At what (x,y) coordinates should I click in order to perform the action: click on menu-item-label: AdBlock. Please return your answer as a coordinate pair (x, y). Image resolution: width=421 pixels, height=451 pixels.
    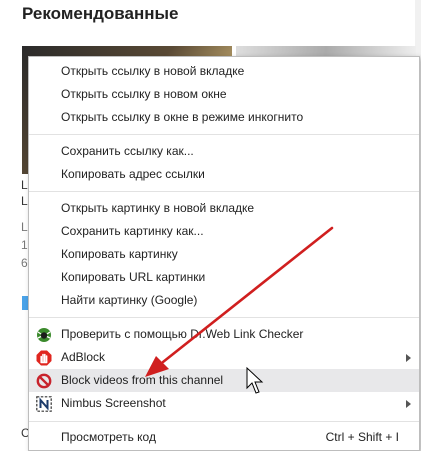
    Looking at the image, I should click on (83, 357).